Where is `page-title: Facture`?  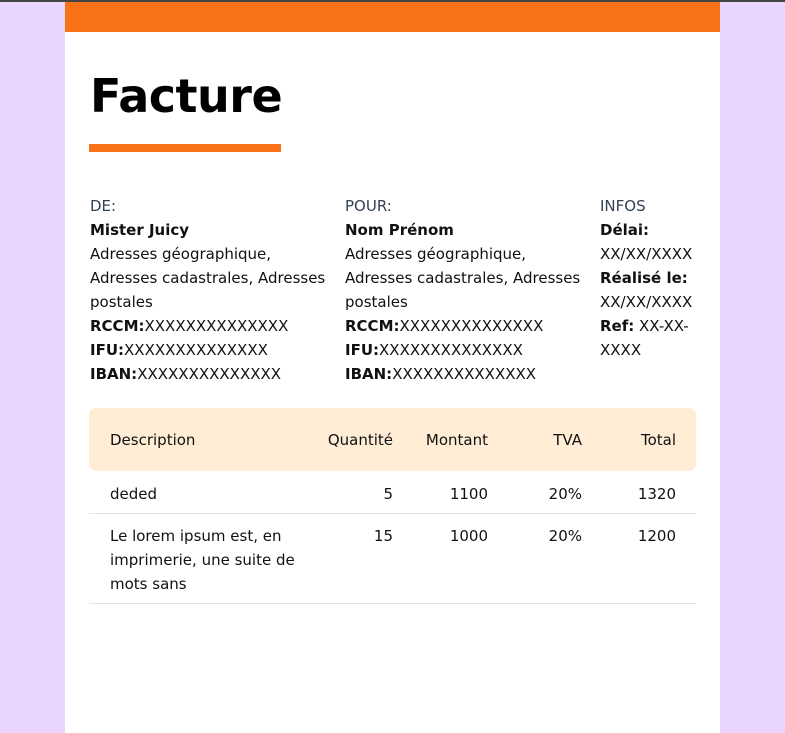 page-title: Facture is located at coordinates (186, 96).